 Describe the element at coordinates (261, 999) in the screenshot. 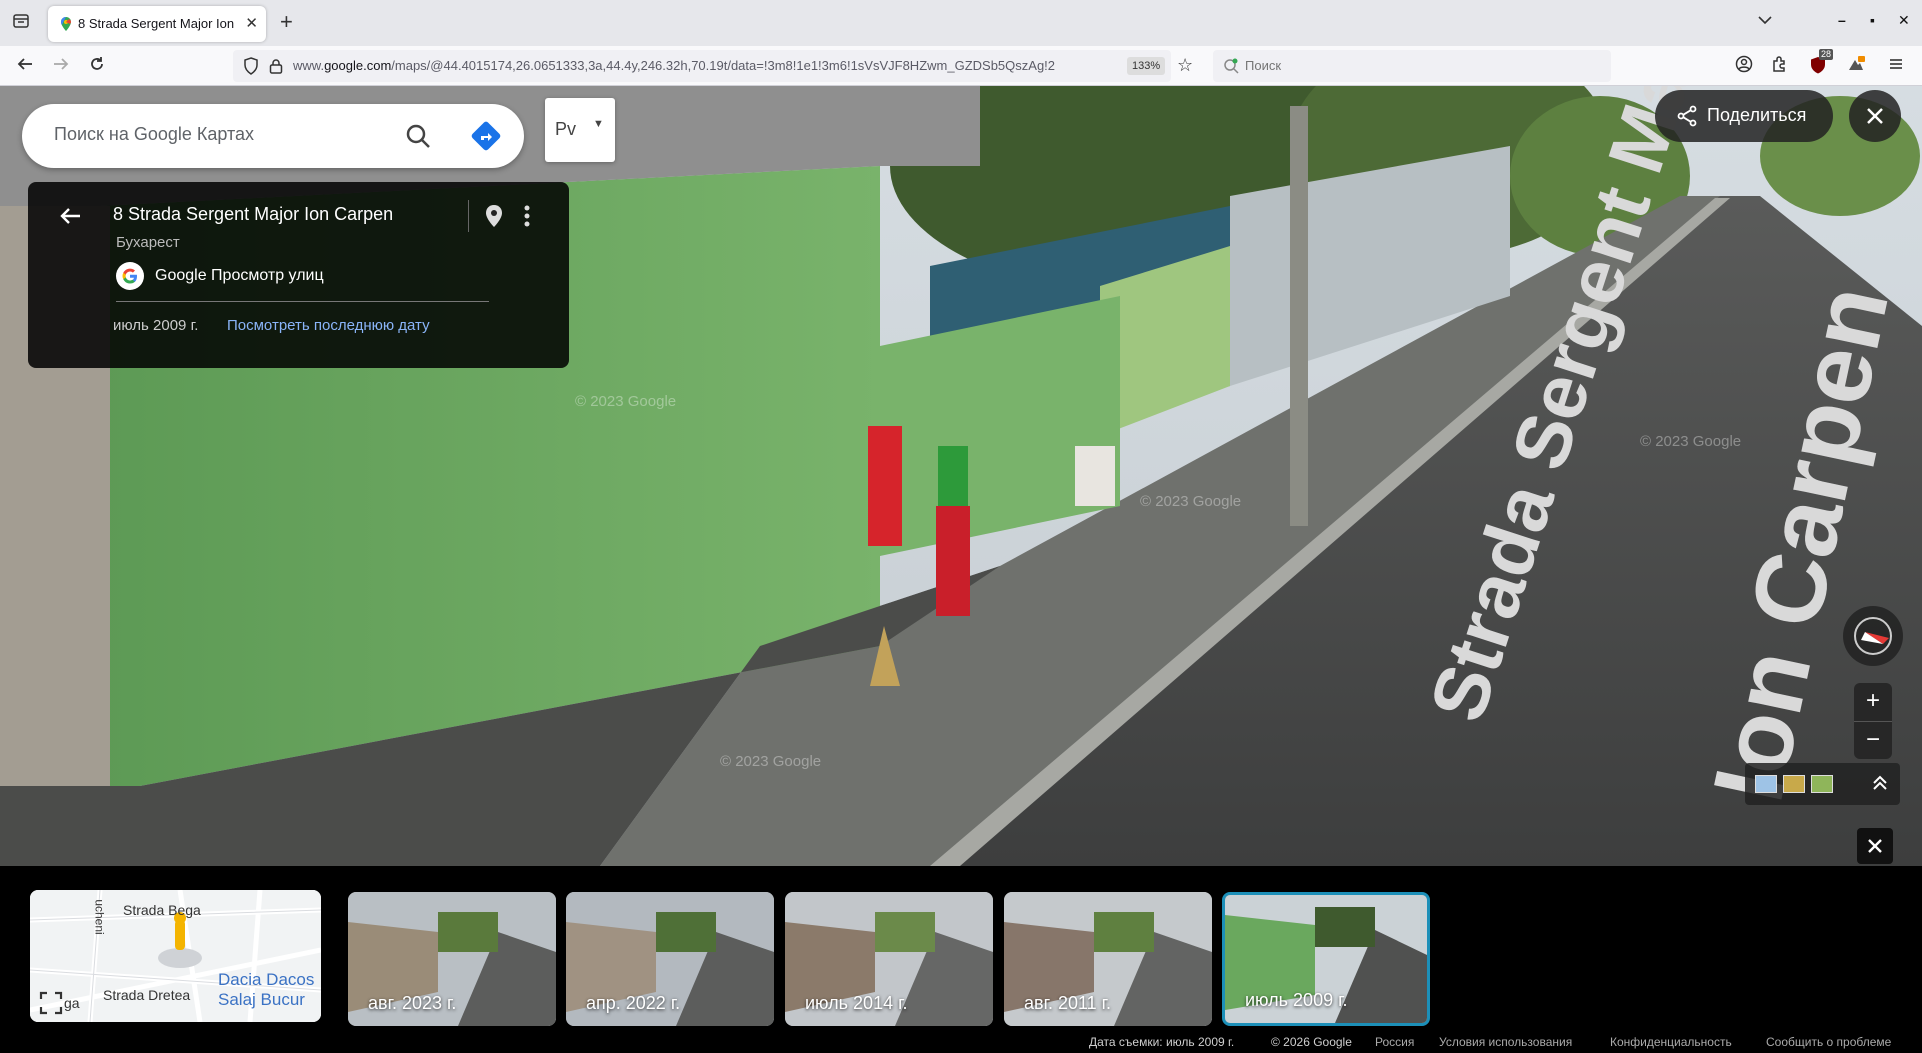

I see `minimap-label-5: Salaj Bucur` at that location.